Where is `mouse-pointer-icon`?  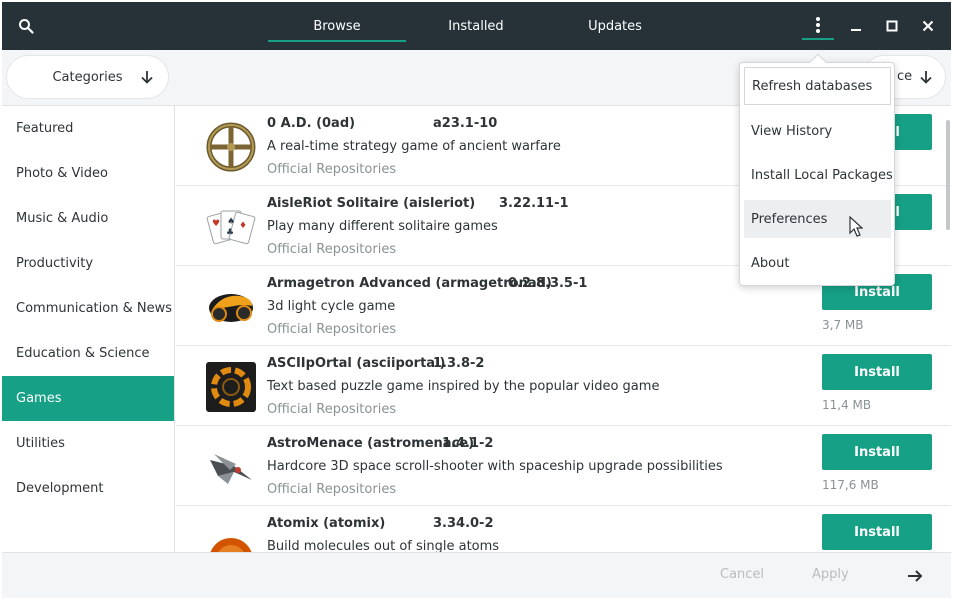
mouse-pointer-icon is located at coordinates (856, 226).